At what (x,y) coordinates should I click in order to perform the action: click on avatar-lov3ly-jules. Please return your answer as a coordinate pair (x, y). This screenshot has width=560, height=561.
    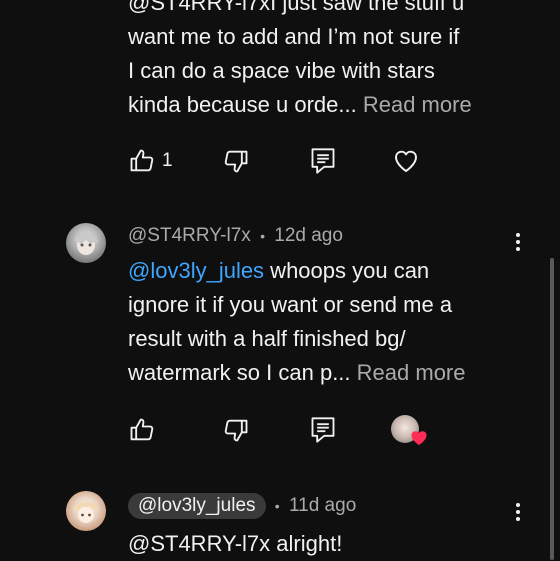
    Looking at the image, I should click on (86, 511).